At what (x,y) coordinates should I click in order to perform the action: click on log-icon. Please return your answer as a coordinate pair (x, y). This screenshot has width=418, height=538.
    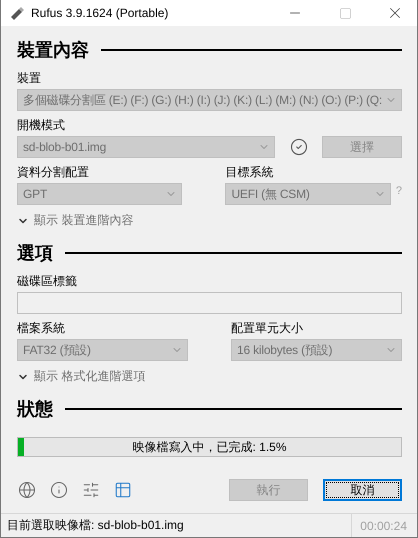
    Looking at the image, I should click on (123, 490).